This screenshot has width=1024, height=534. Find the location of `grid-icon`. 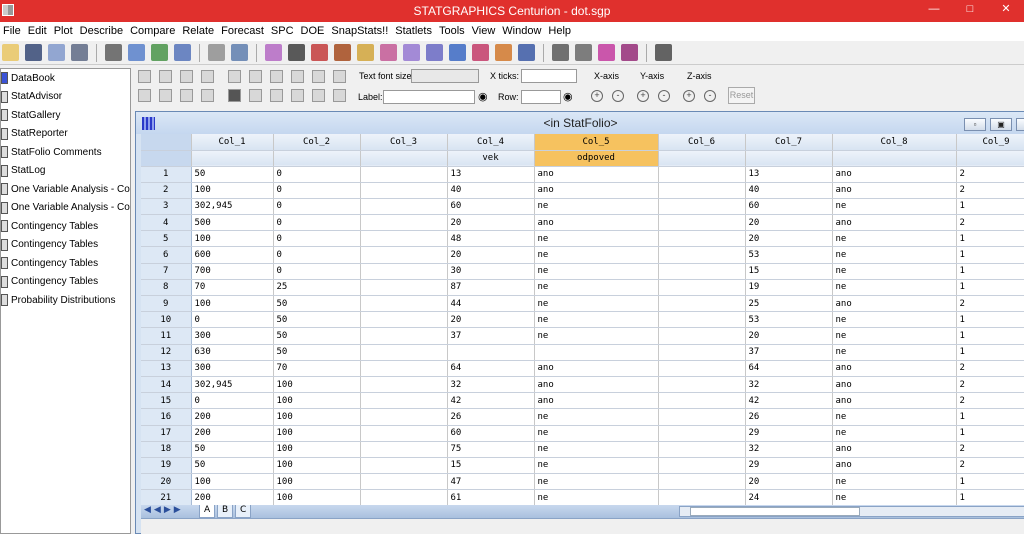

grid-icon is located at coordinates (186, 95).